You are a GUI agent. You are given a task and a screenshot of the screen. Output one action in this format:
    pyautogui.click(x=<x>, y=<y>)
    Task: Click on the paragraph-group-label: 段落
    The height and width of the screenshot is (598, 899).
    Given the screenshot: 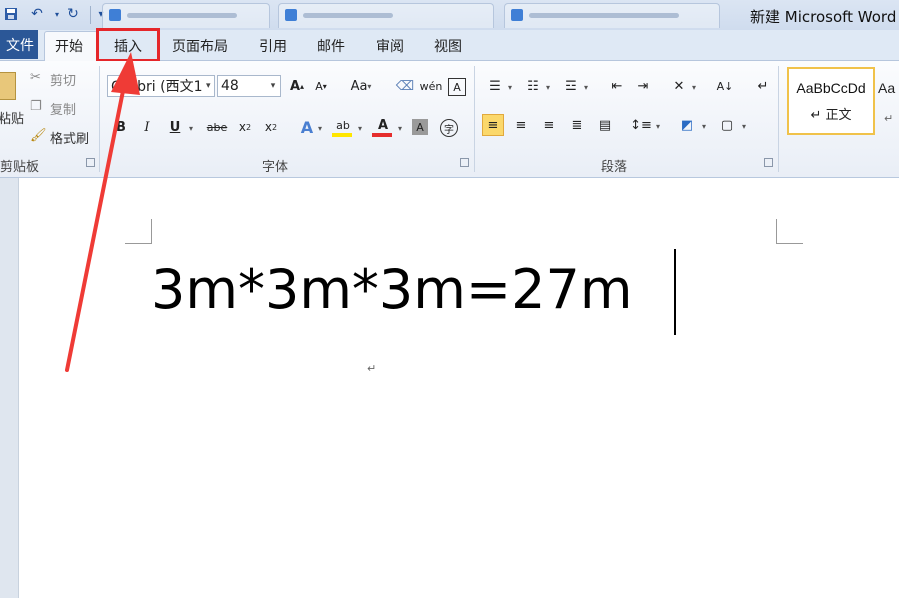 What is the action you would take?
    pyautogui.click(x=614, y=167)
    